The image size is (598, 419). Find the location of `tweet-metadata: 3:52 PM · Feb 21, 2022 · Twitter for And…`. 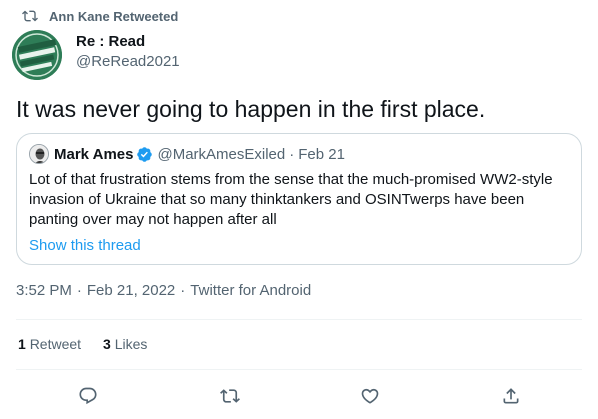

tweet-metadata: 3:52 PM · Feb 21, 2022 · Twitter for And… is located at coordinates (163, 290).